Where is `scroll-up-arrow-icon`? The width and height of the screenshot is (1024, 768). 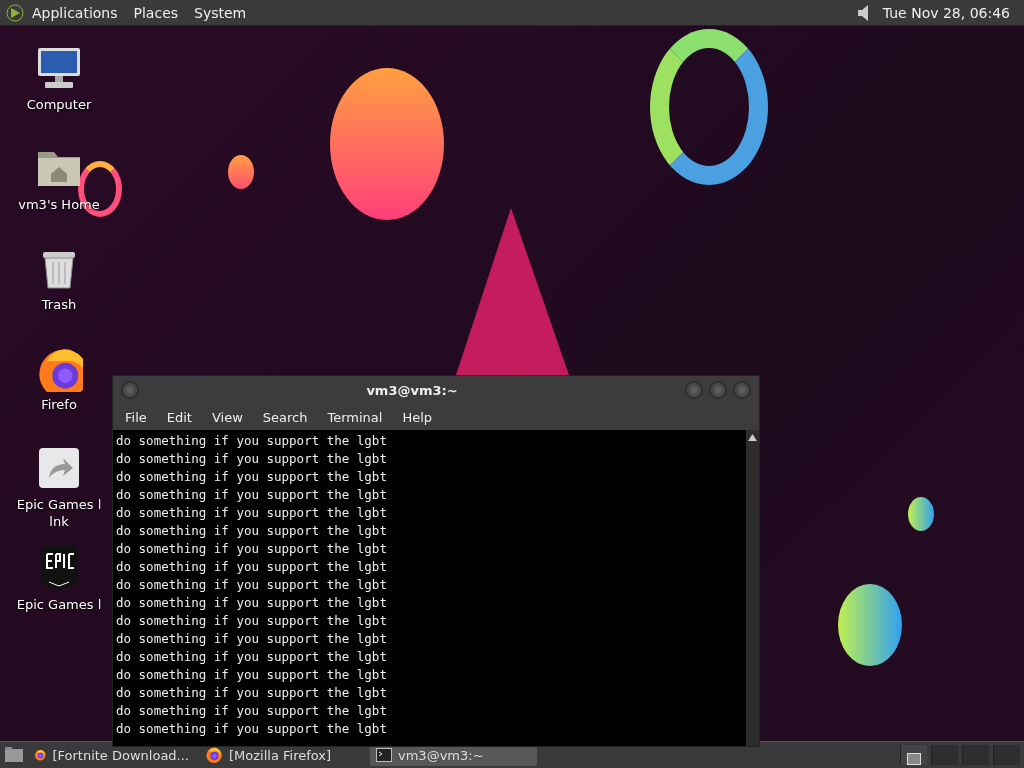 scroll-up-arrow-icon is located at coordinates (752, 437).